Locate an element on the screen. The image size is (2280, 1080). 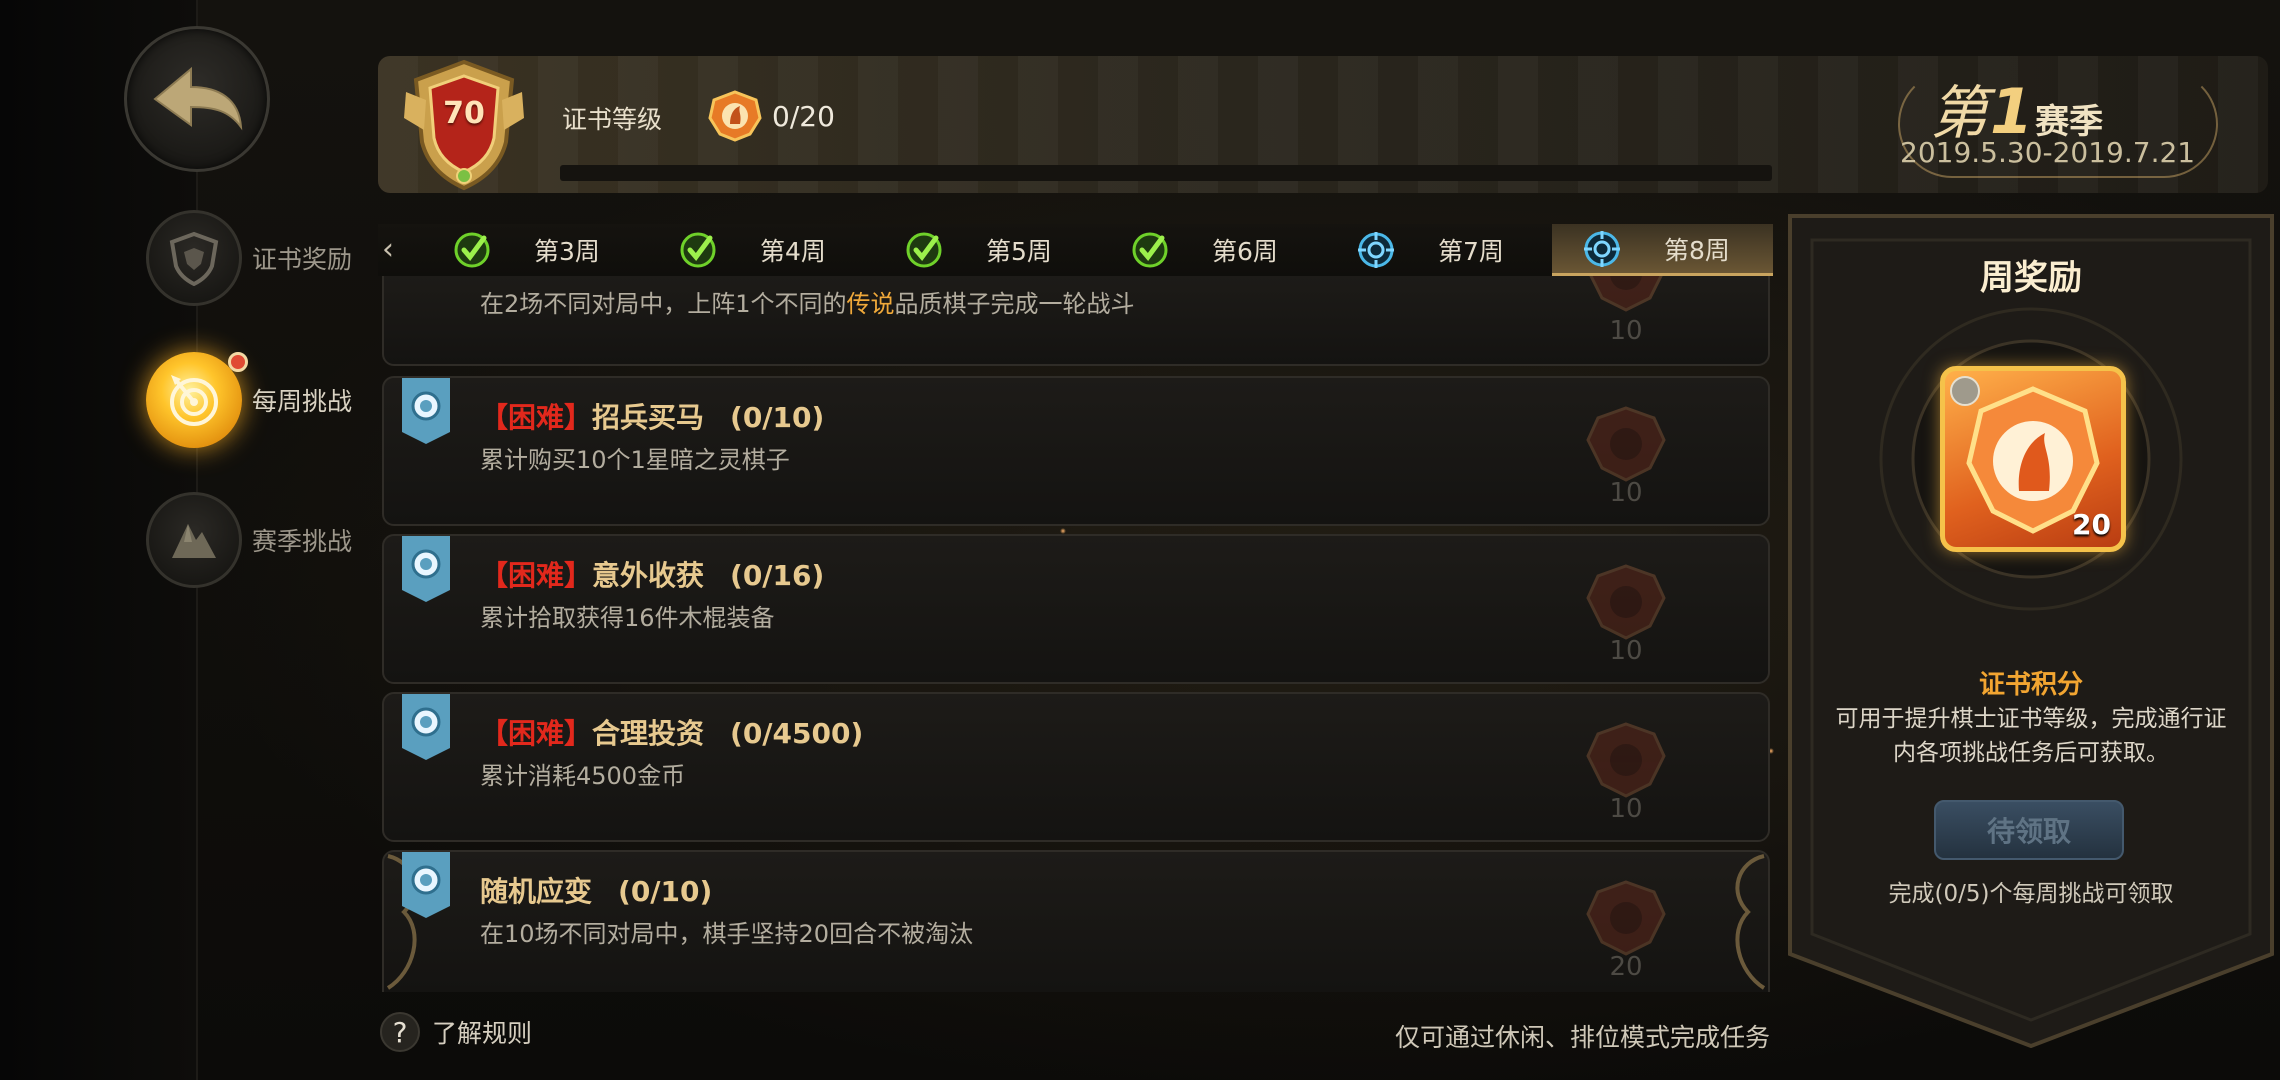
reward-item-card: 20 is located at coordinates (2033, 459).